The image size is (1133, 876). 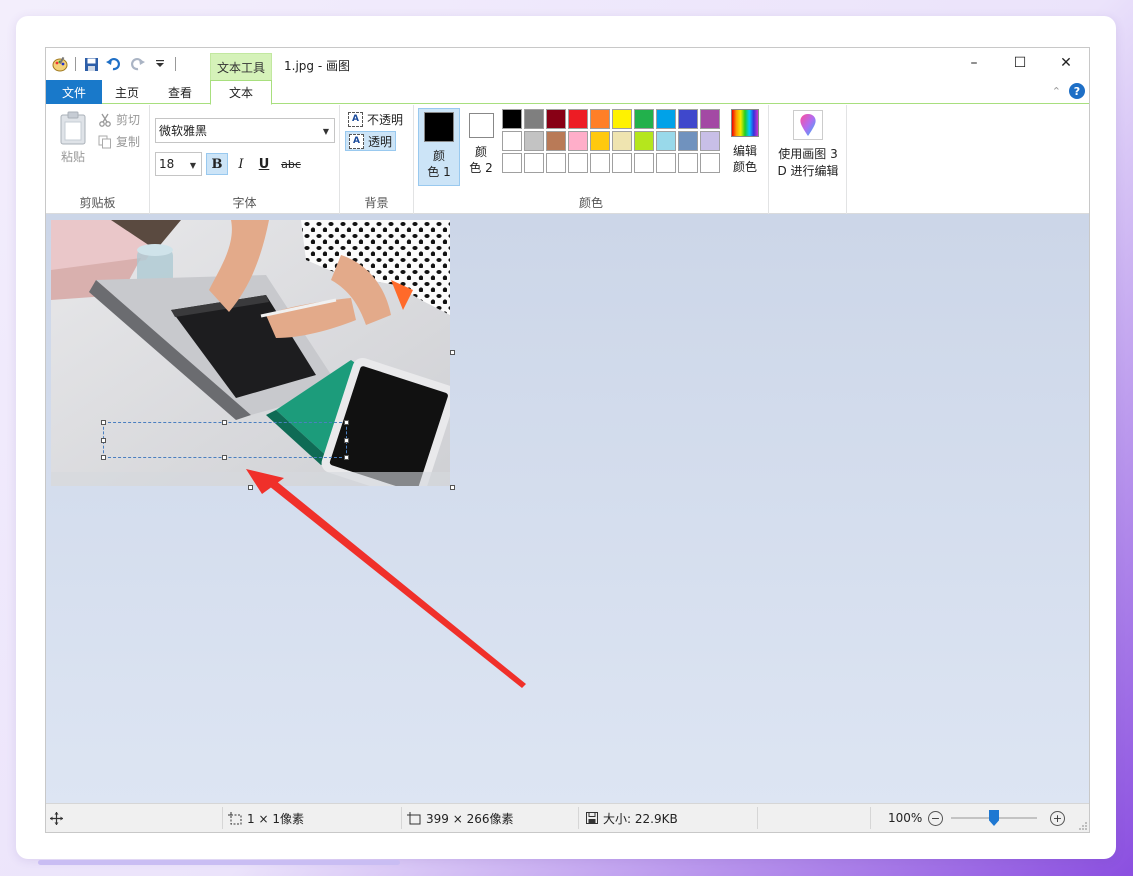 I want to click on close-button: ✕, so click(x=1066, y=63).